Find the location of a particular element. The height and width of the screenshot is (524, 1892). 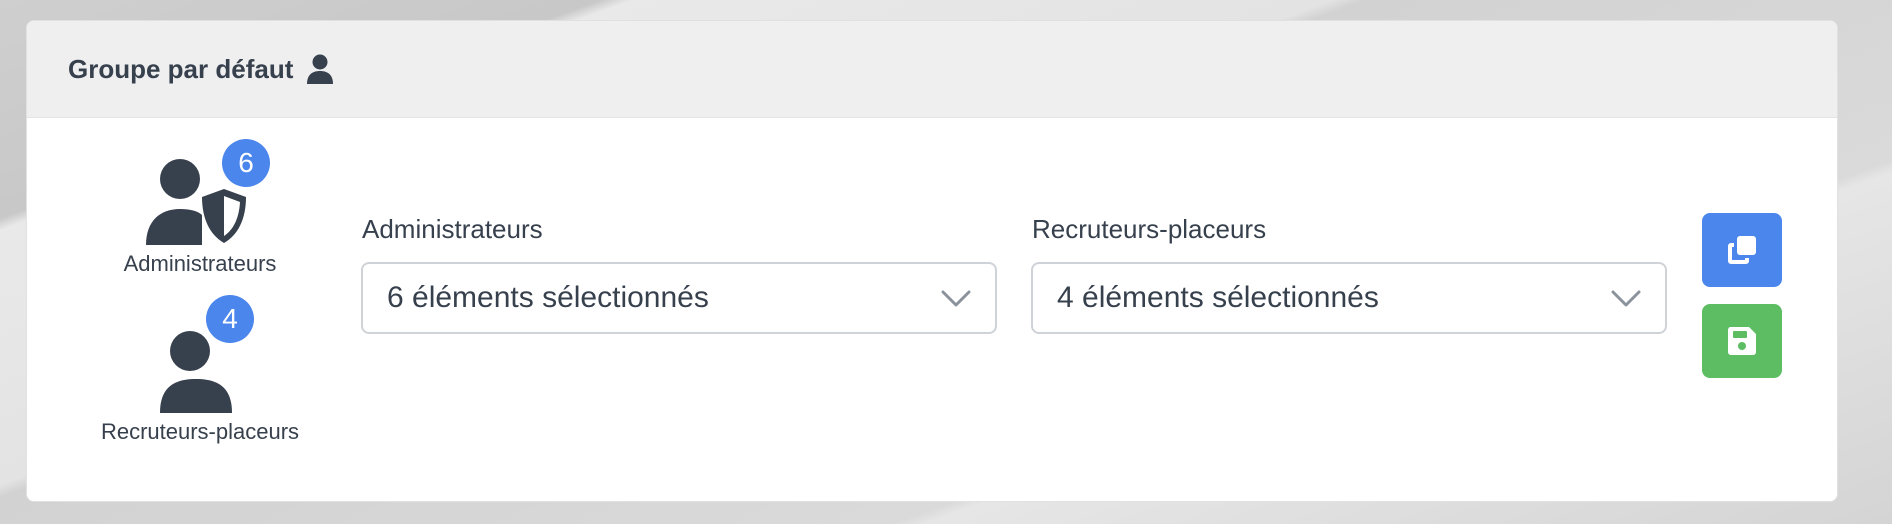

group-icon-wrap: 4 is located at coordinates (207, 354).